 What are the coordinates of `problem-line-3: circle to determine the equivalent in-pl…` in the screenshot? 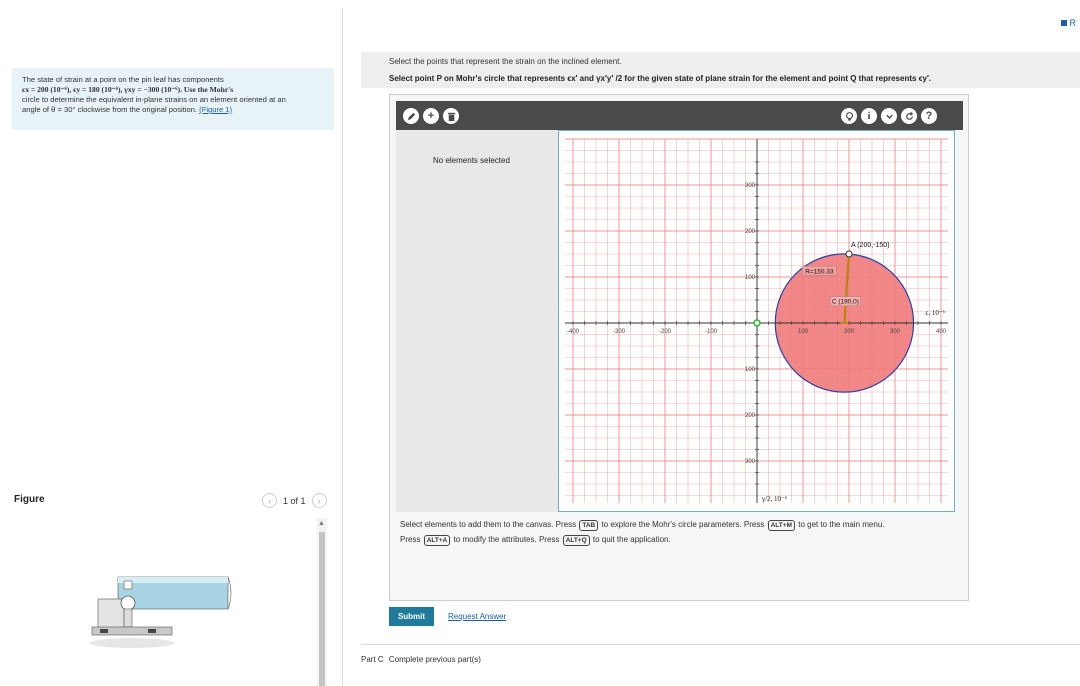 It's located at (154, 99).